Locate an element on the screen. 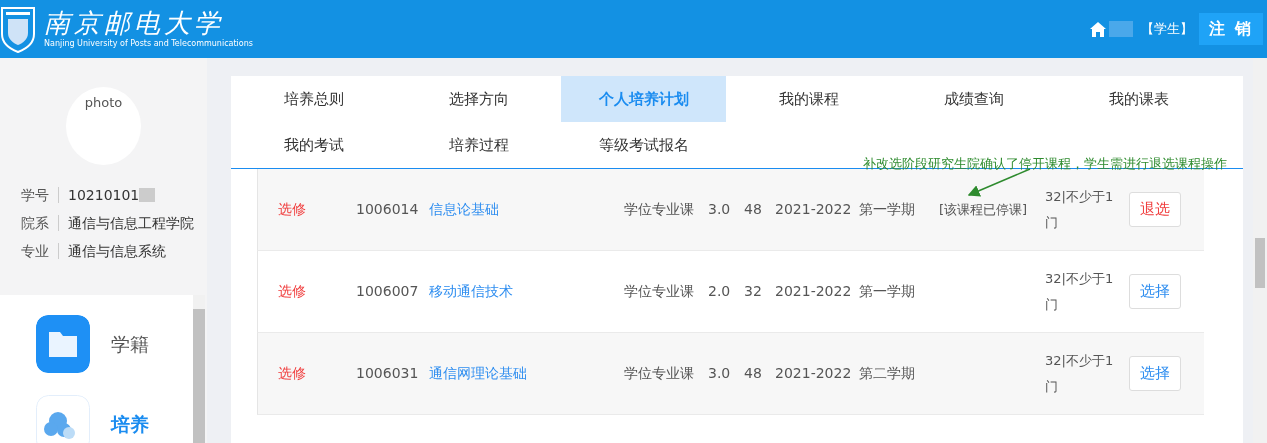  course-hours: 32 is located at coordinates (753, 291).